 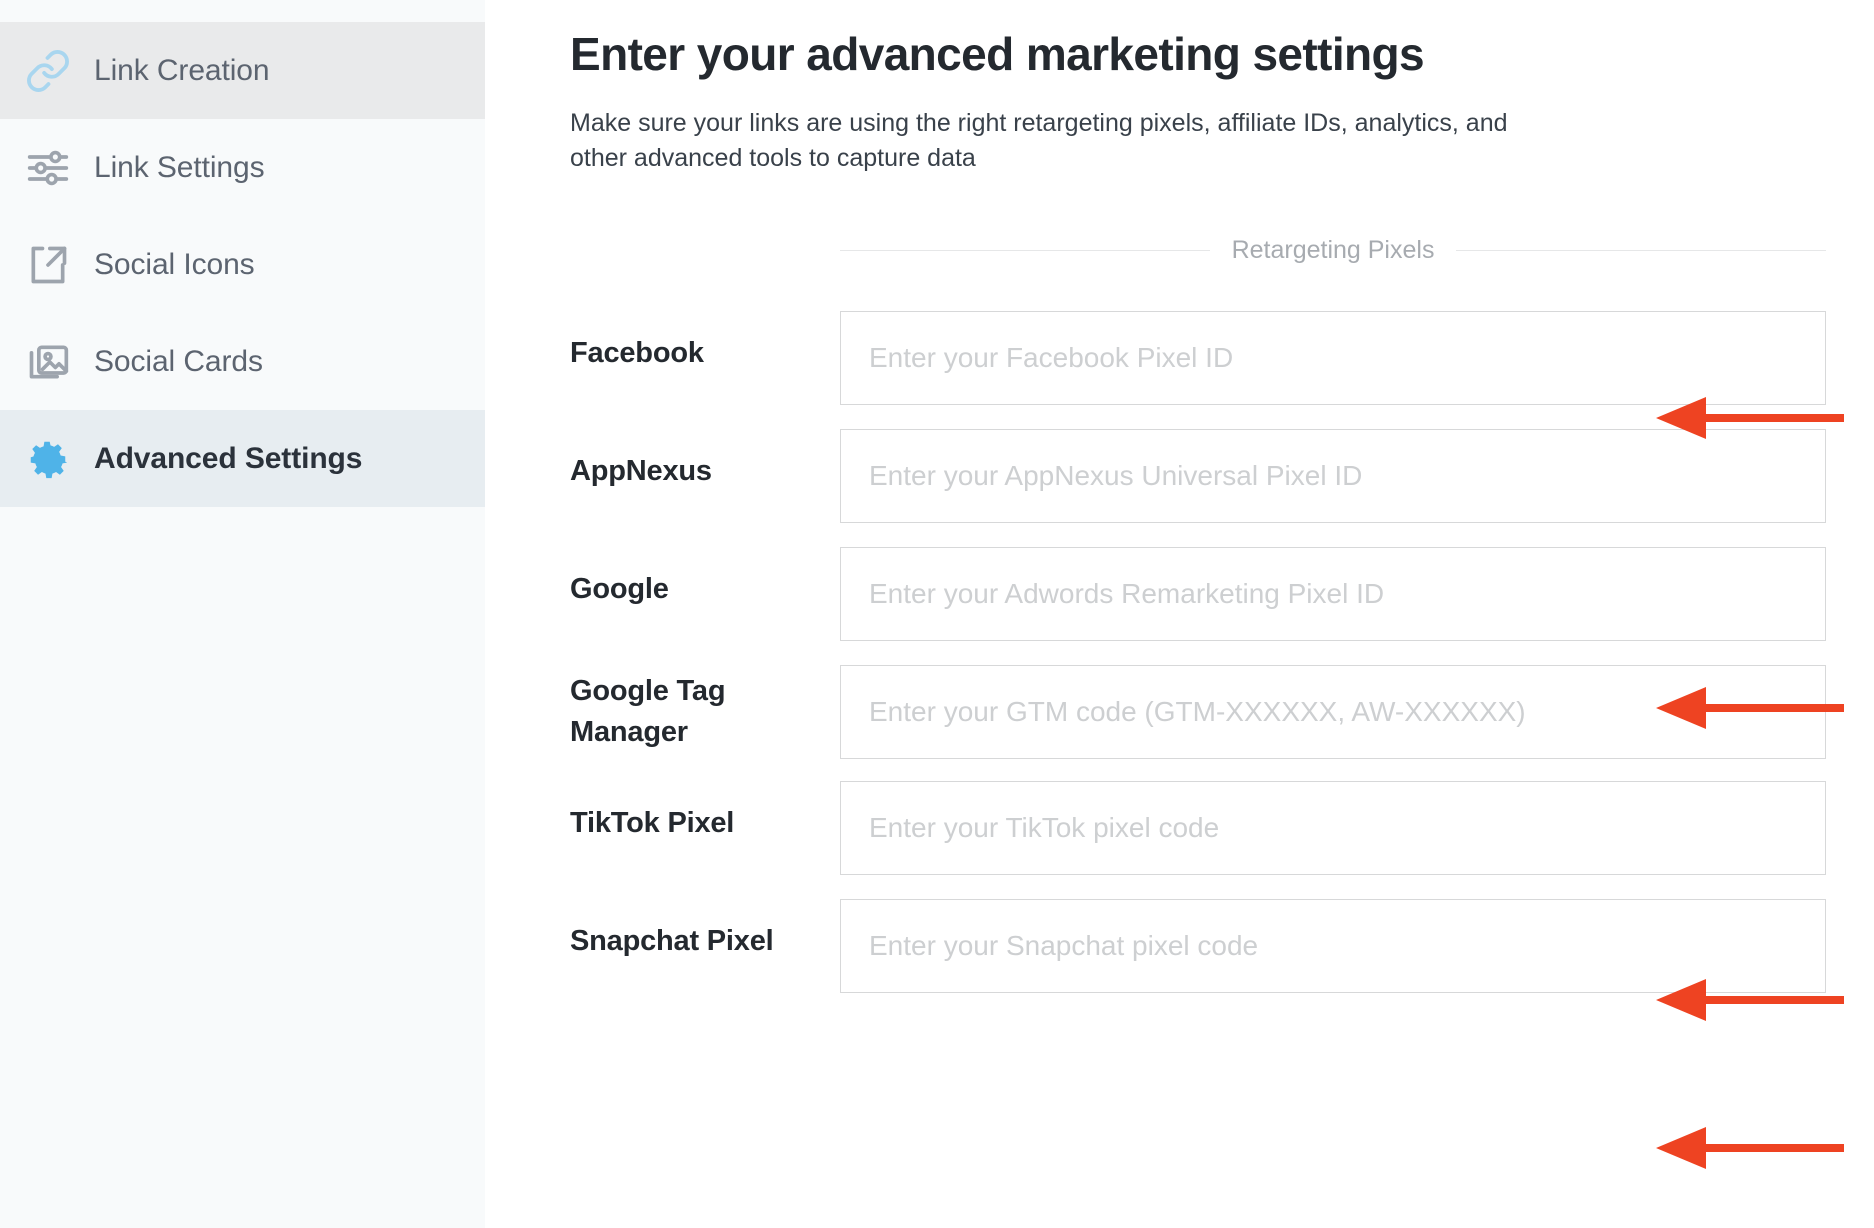 I want to click on sidebar-item-label: Social Cards, so click(x=178, y=361).